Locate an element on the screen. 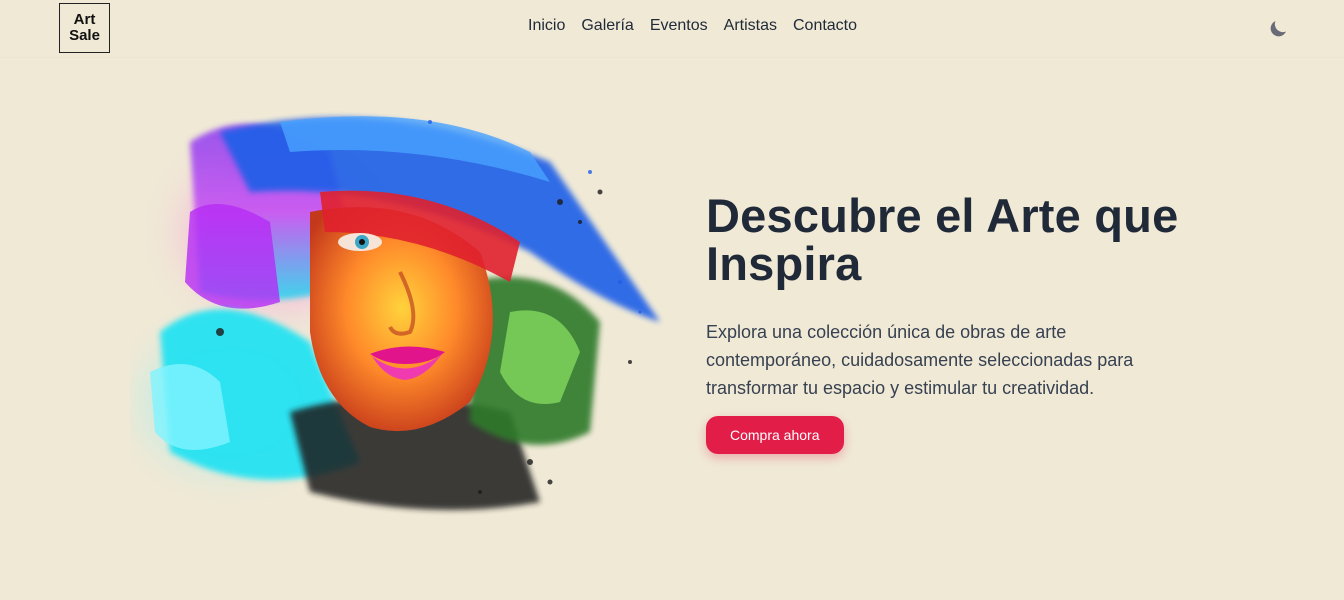 The width and height of the screenshot is (1344, 600). nav-item-galeria: Galería is located at coordinates (607, 26).